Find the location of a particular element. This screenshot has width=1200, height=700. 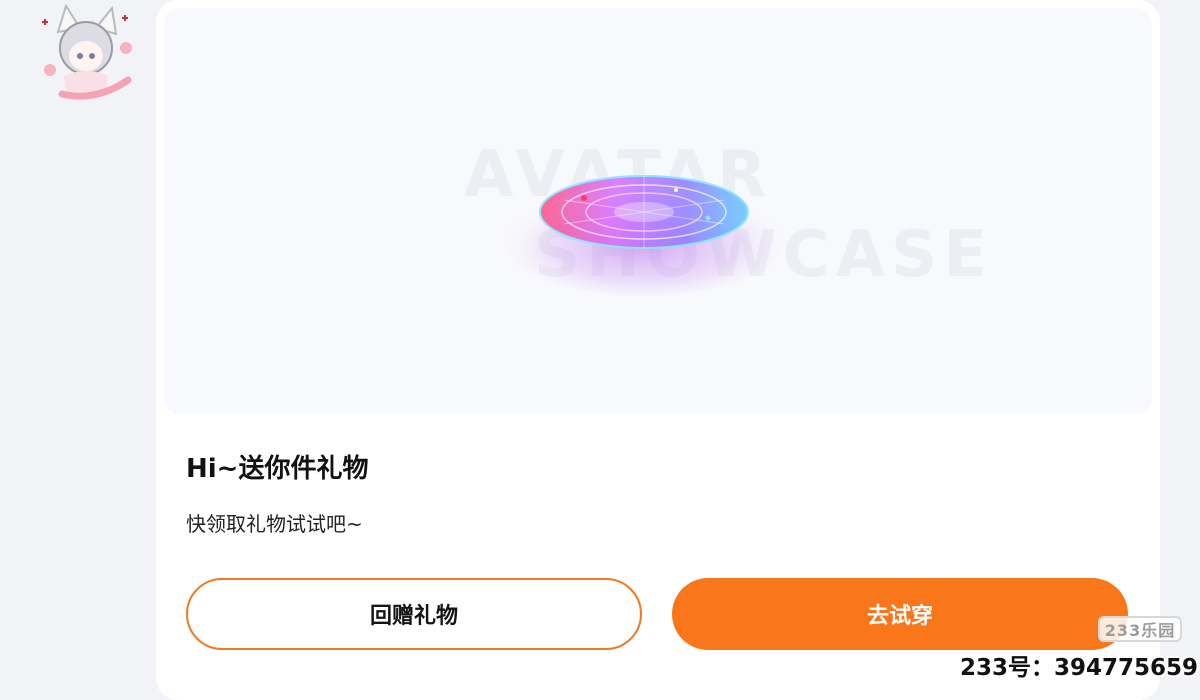

return-gift-button: 回赠礼物 is located at coordinates (414, 614).